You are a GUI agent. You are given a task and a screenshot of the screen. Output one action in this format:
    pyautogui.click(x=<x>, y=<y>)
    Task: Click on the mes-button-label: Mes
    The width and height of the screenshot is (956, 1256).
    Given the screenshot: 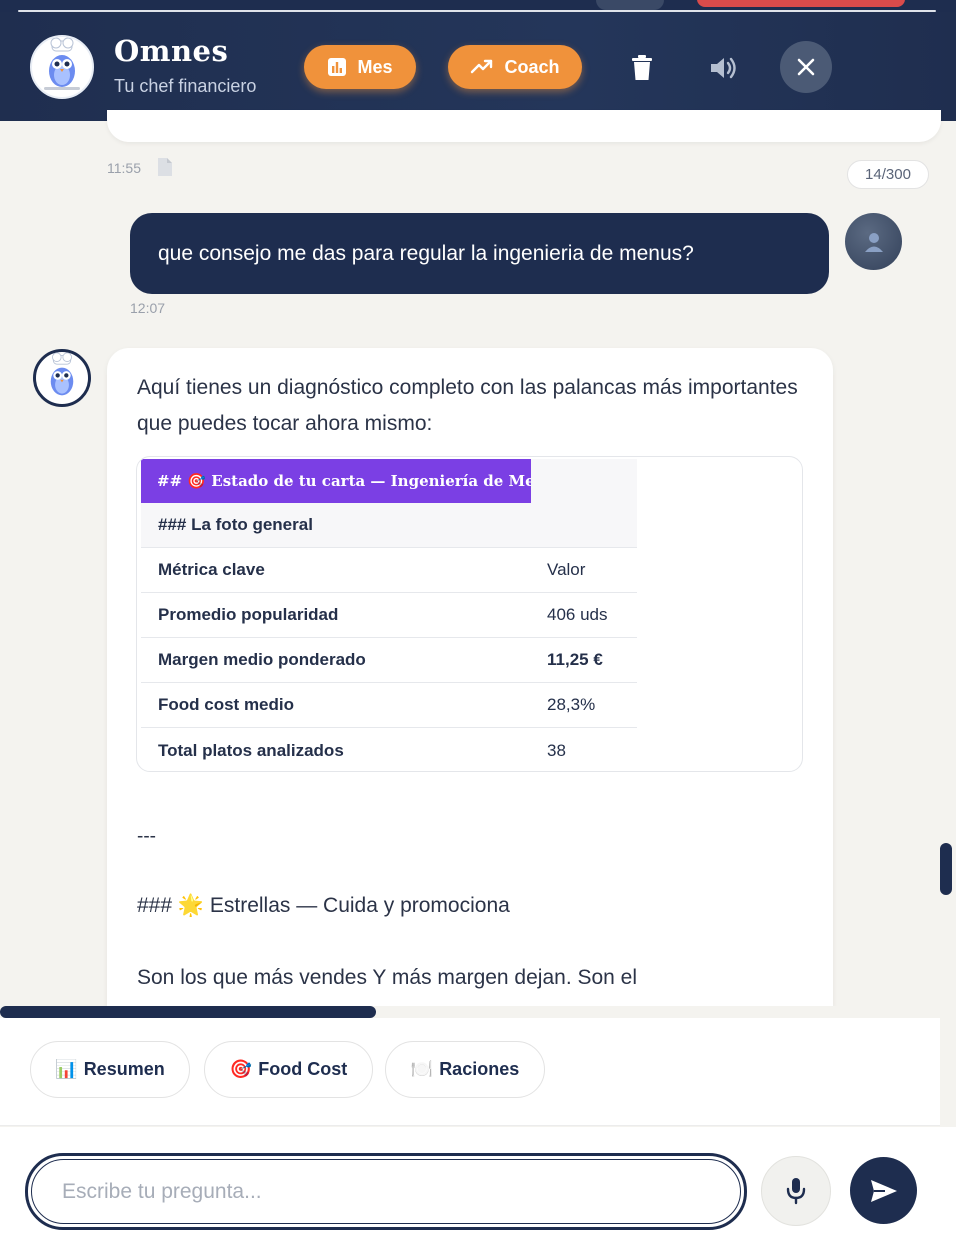 What is the action you would take?
    pyautogui.click(x=375, y=66)
    